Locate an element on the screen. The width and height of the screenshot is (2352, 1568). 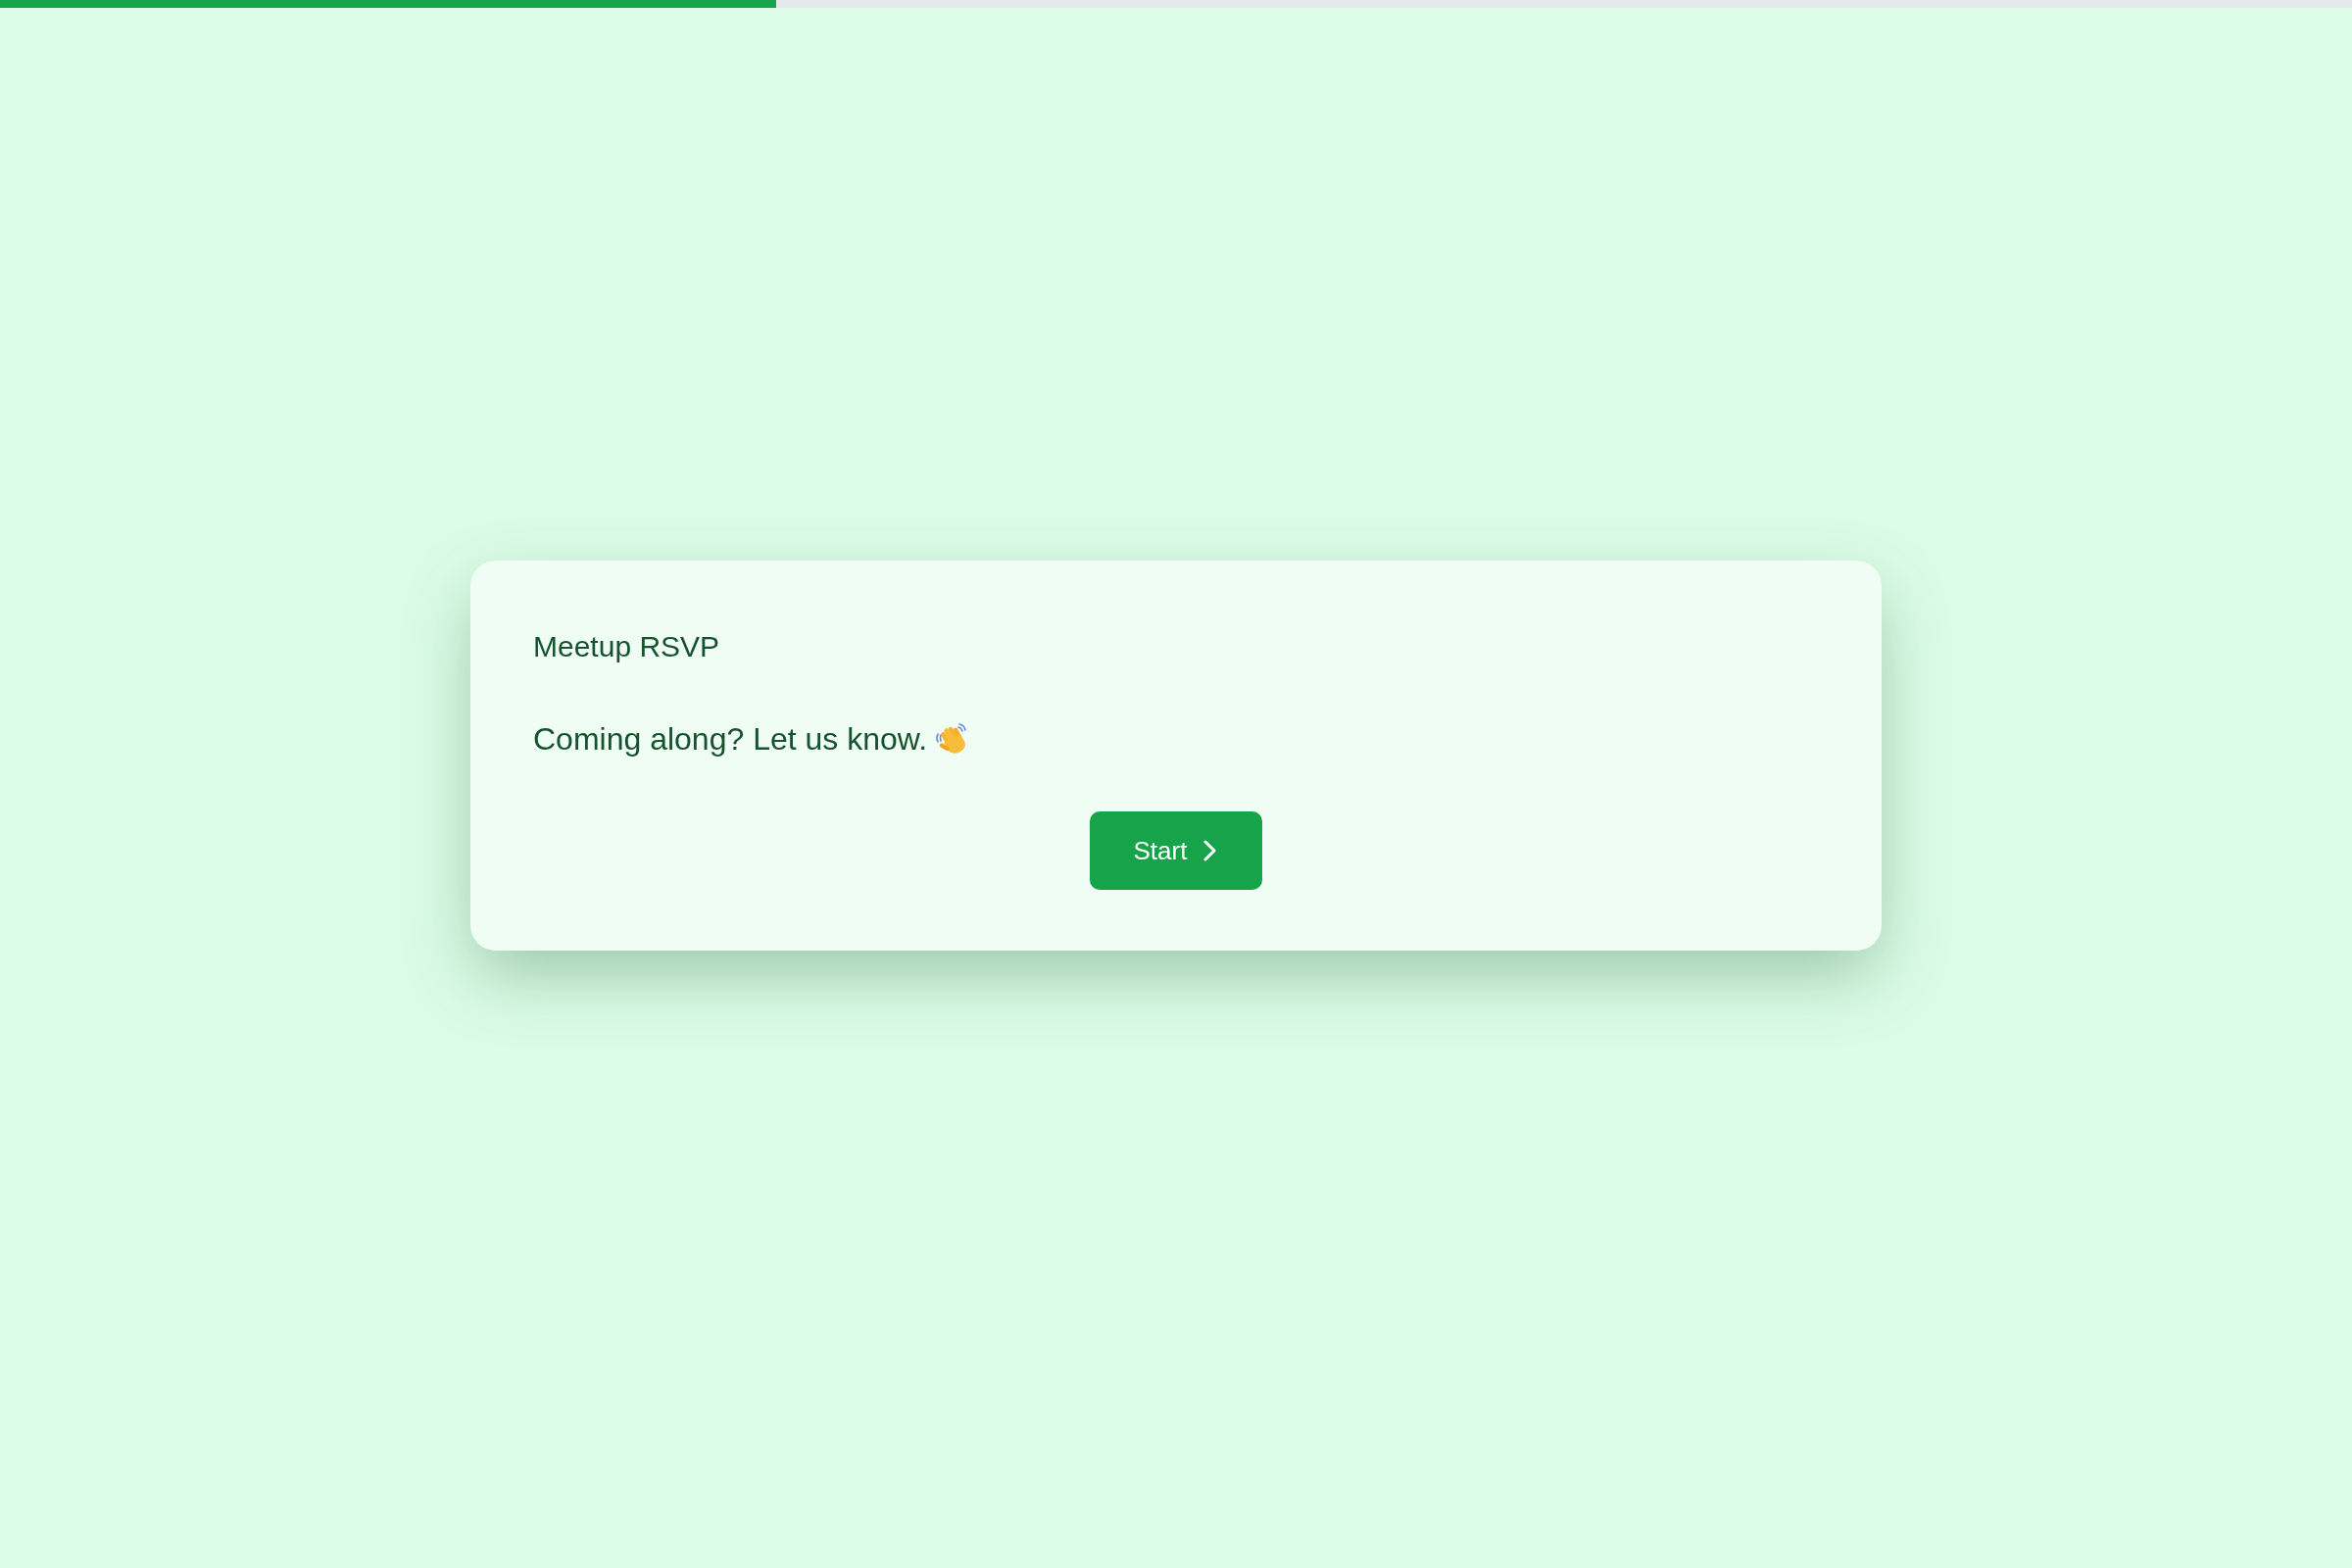
waving-hand-icon is located at coordinates (952, 739).